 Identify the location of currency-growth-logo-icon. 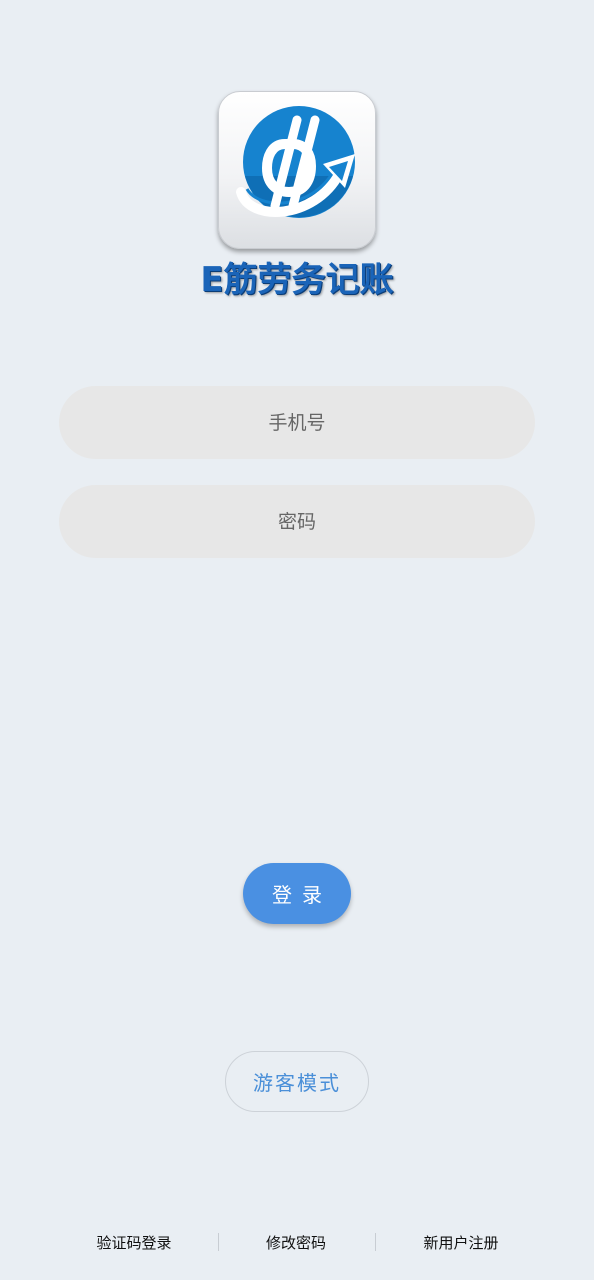
(295, 162).